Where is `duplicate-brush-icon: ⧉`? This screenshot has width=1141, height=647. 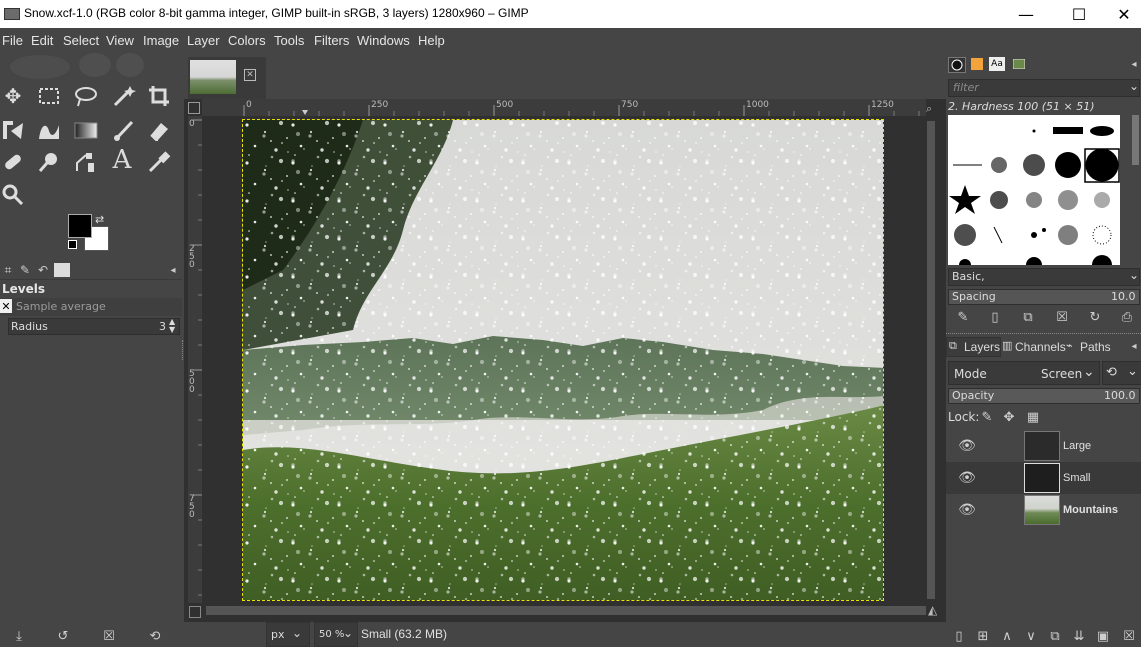 duplicate-brush-icon: ⧉ is located at coordinates (1028, 317).